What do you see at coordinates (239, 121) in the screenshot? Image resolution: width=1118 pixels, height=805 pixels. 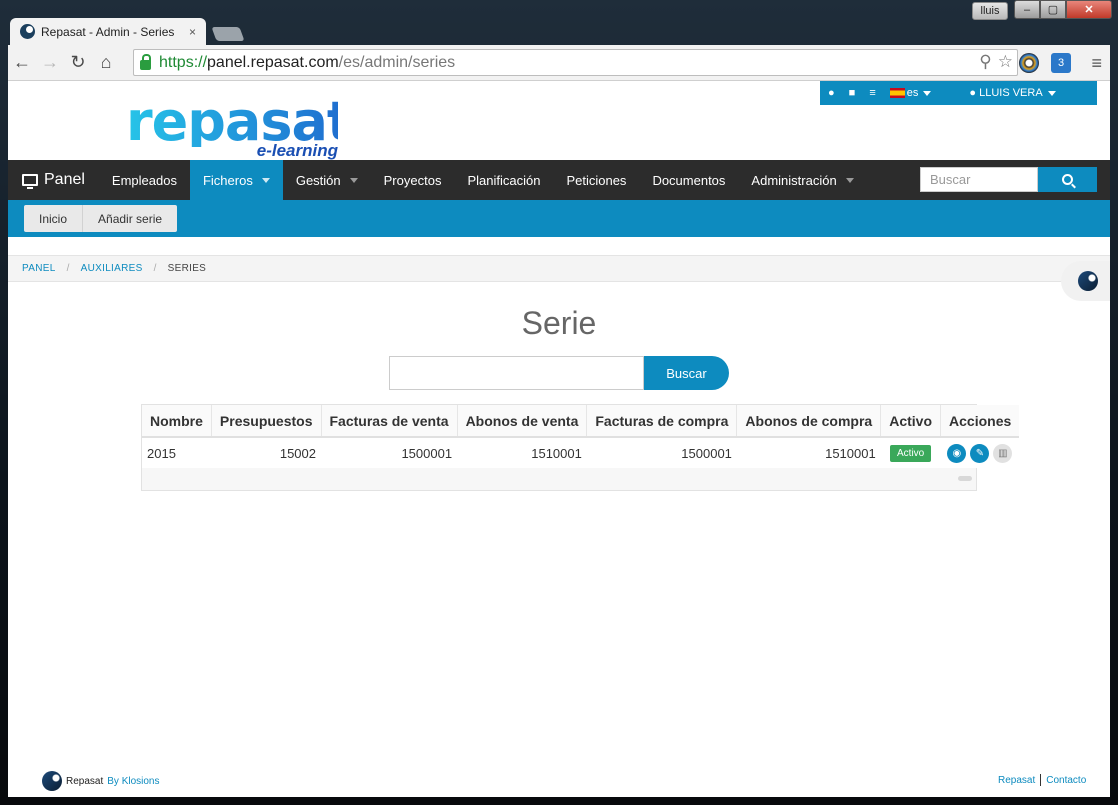 I see `logo-word: repasat` at bounding box center [239, 121].